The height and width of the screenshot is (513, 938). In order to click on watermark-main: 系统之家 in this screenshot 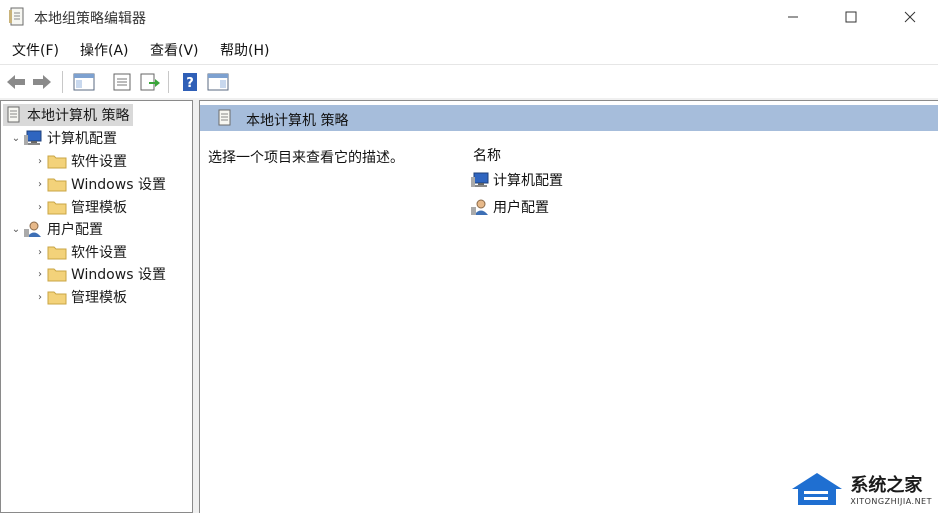, I will do `click(886, 485)`.